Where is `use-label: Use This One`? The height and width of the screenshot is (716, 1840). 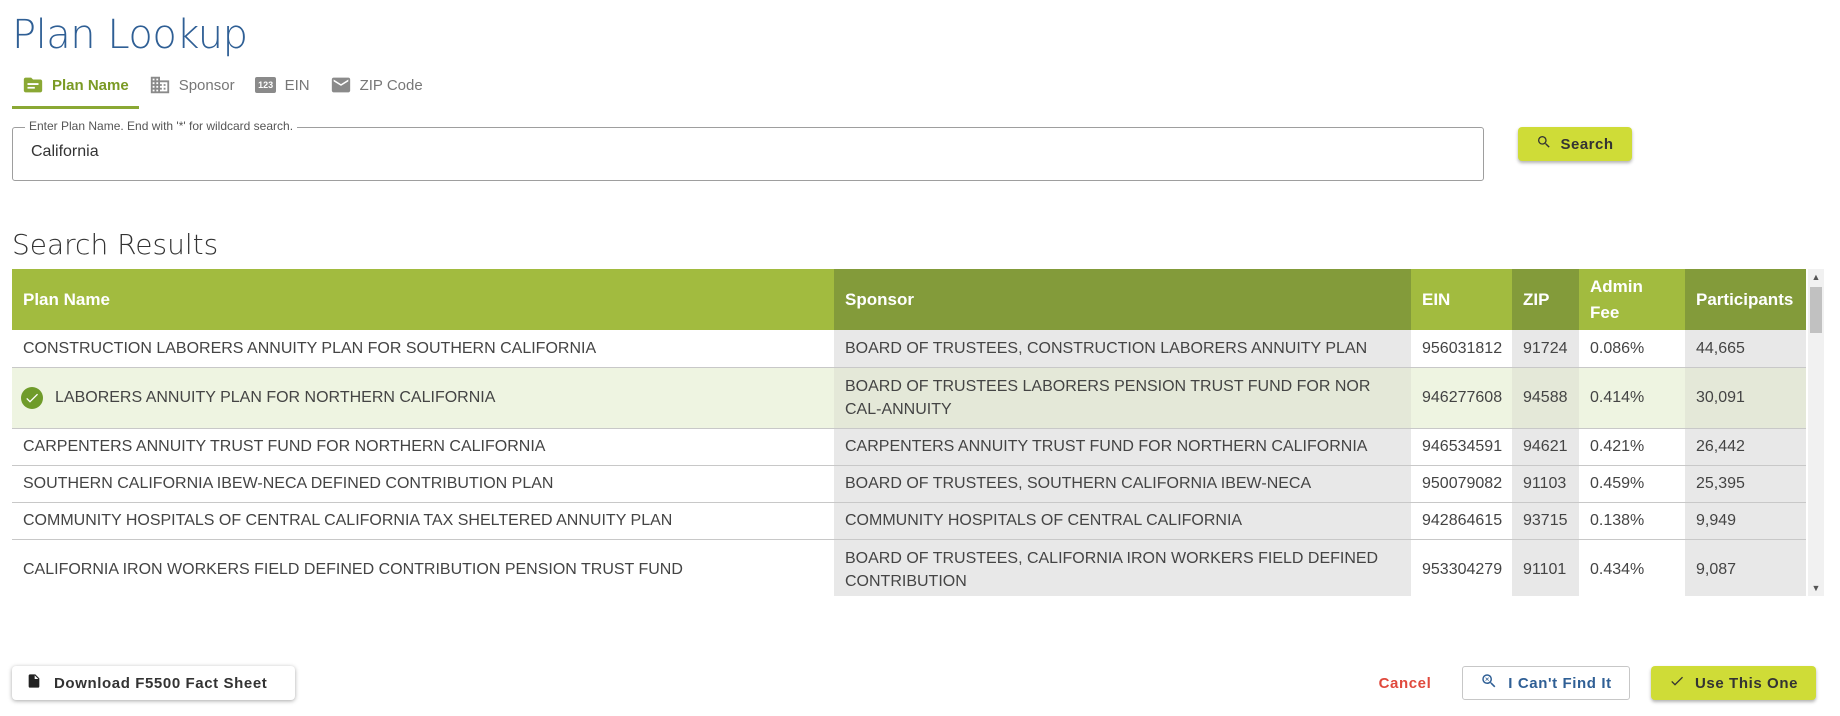
use-label: Use This One is located at coordinates (1746, 683).